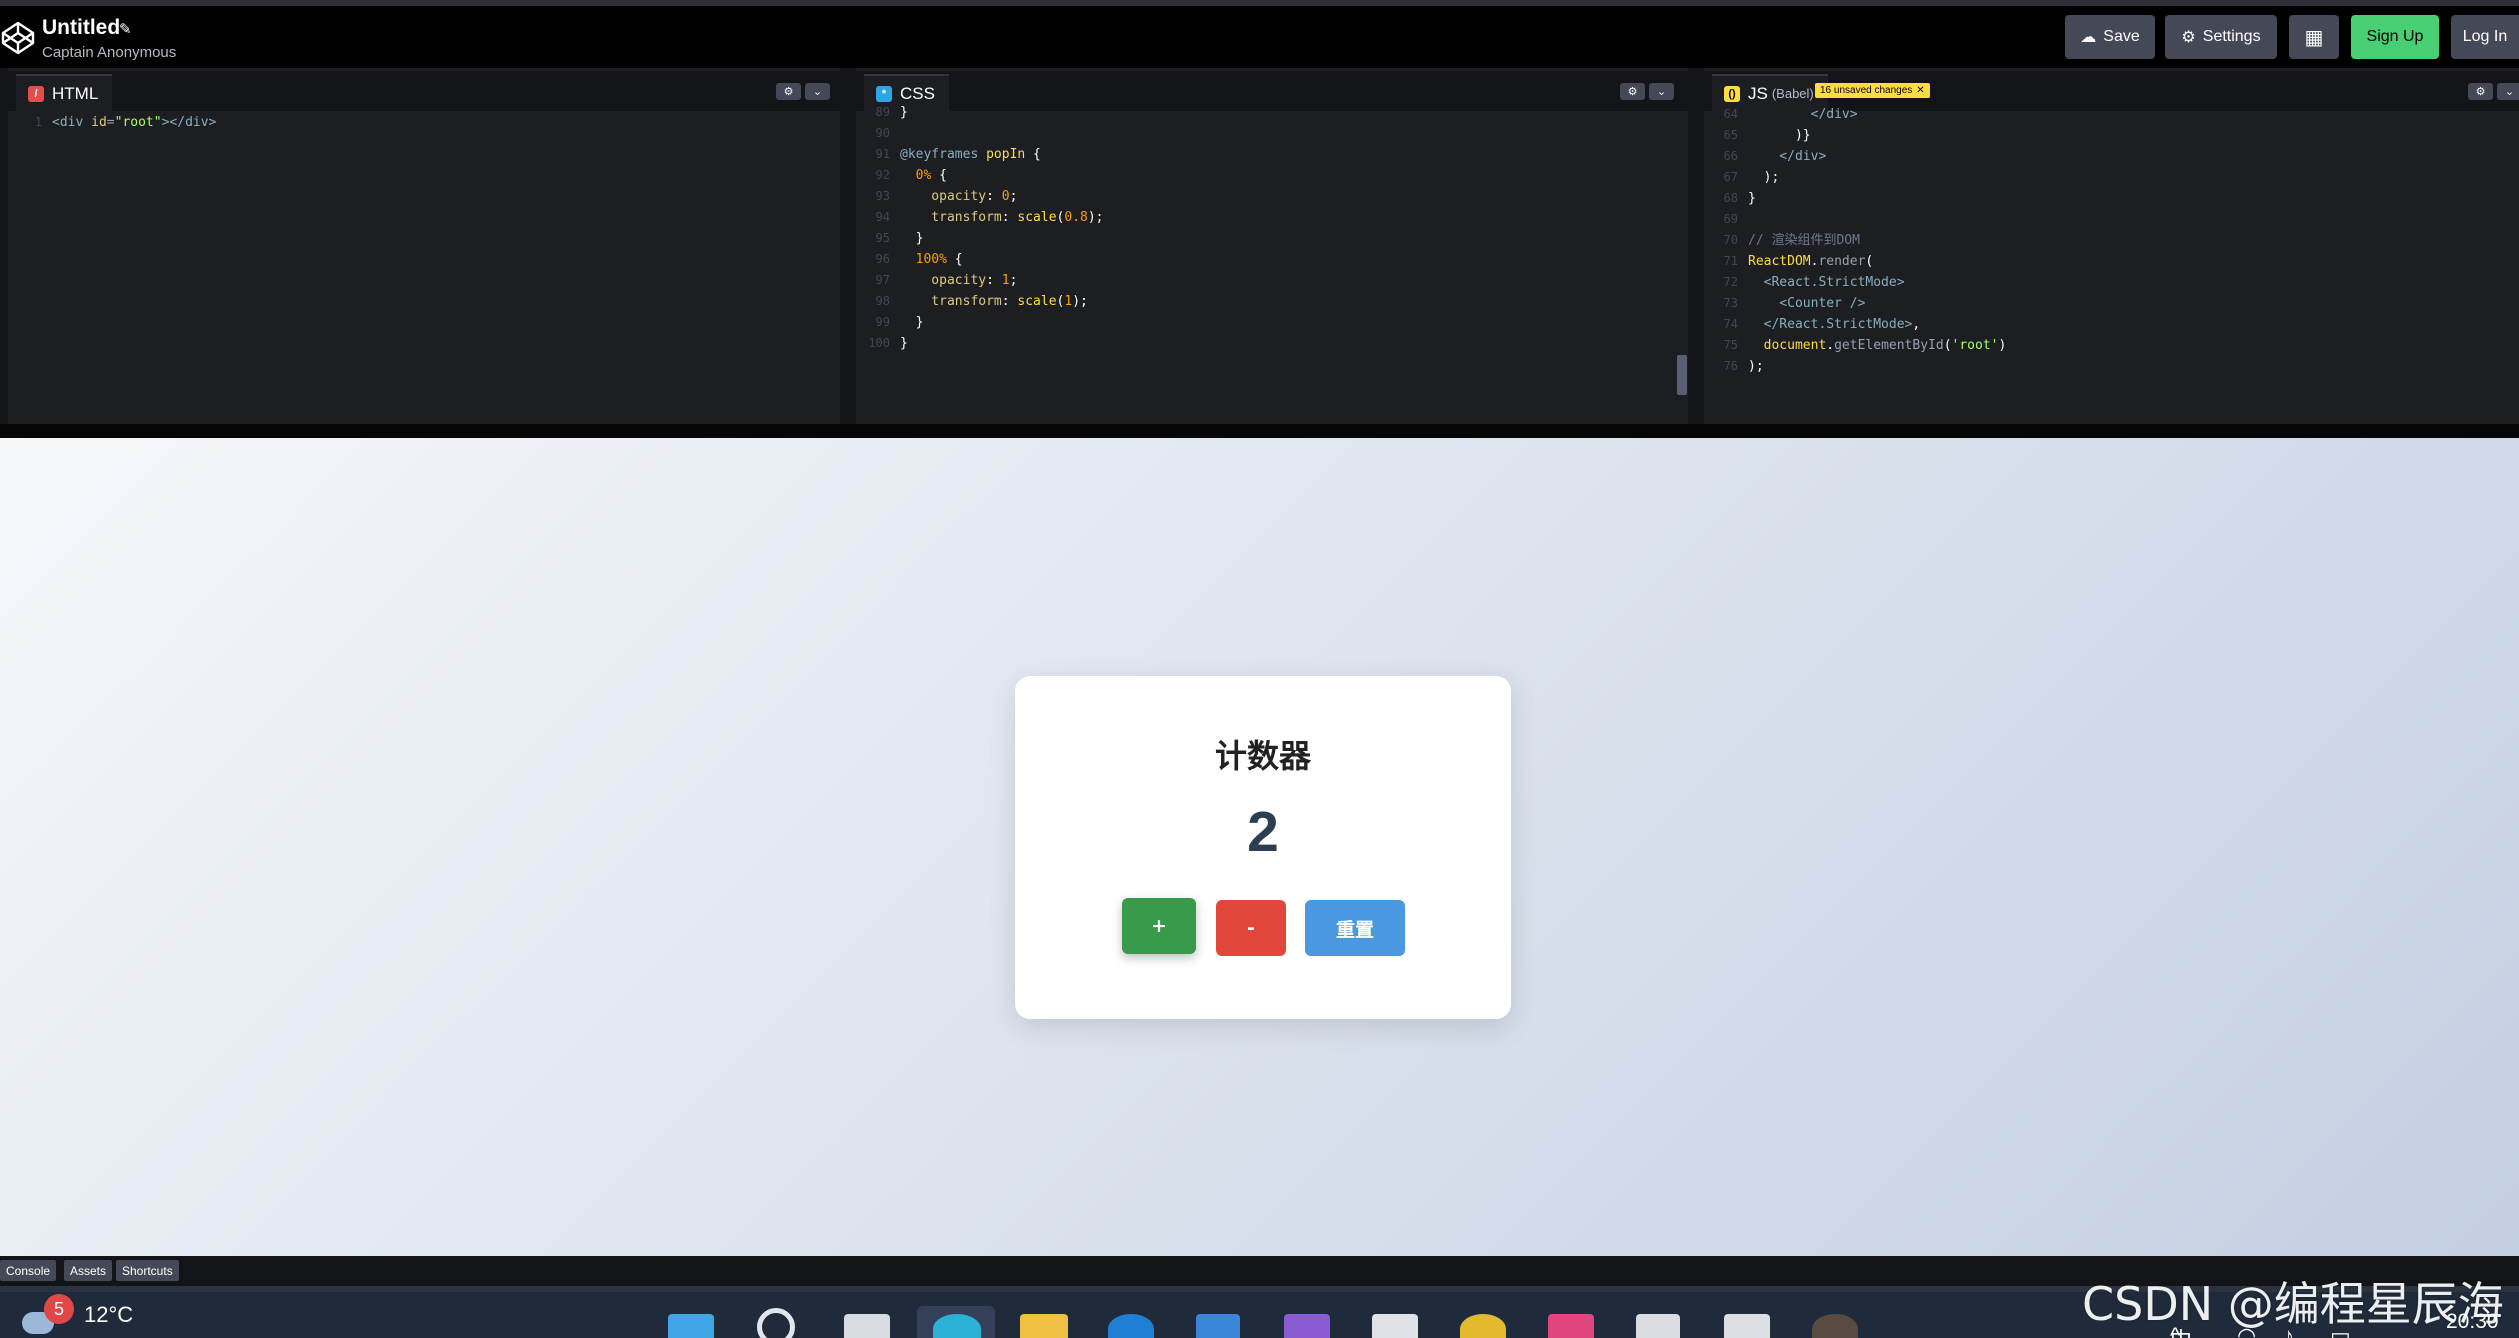 Image resolution: width=2519 pixels, height=1338 pixels. I want to click on code-token: 0.8, so click(1076, 217).